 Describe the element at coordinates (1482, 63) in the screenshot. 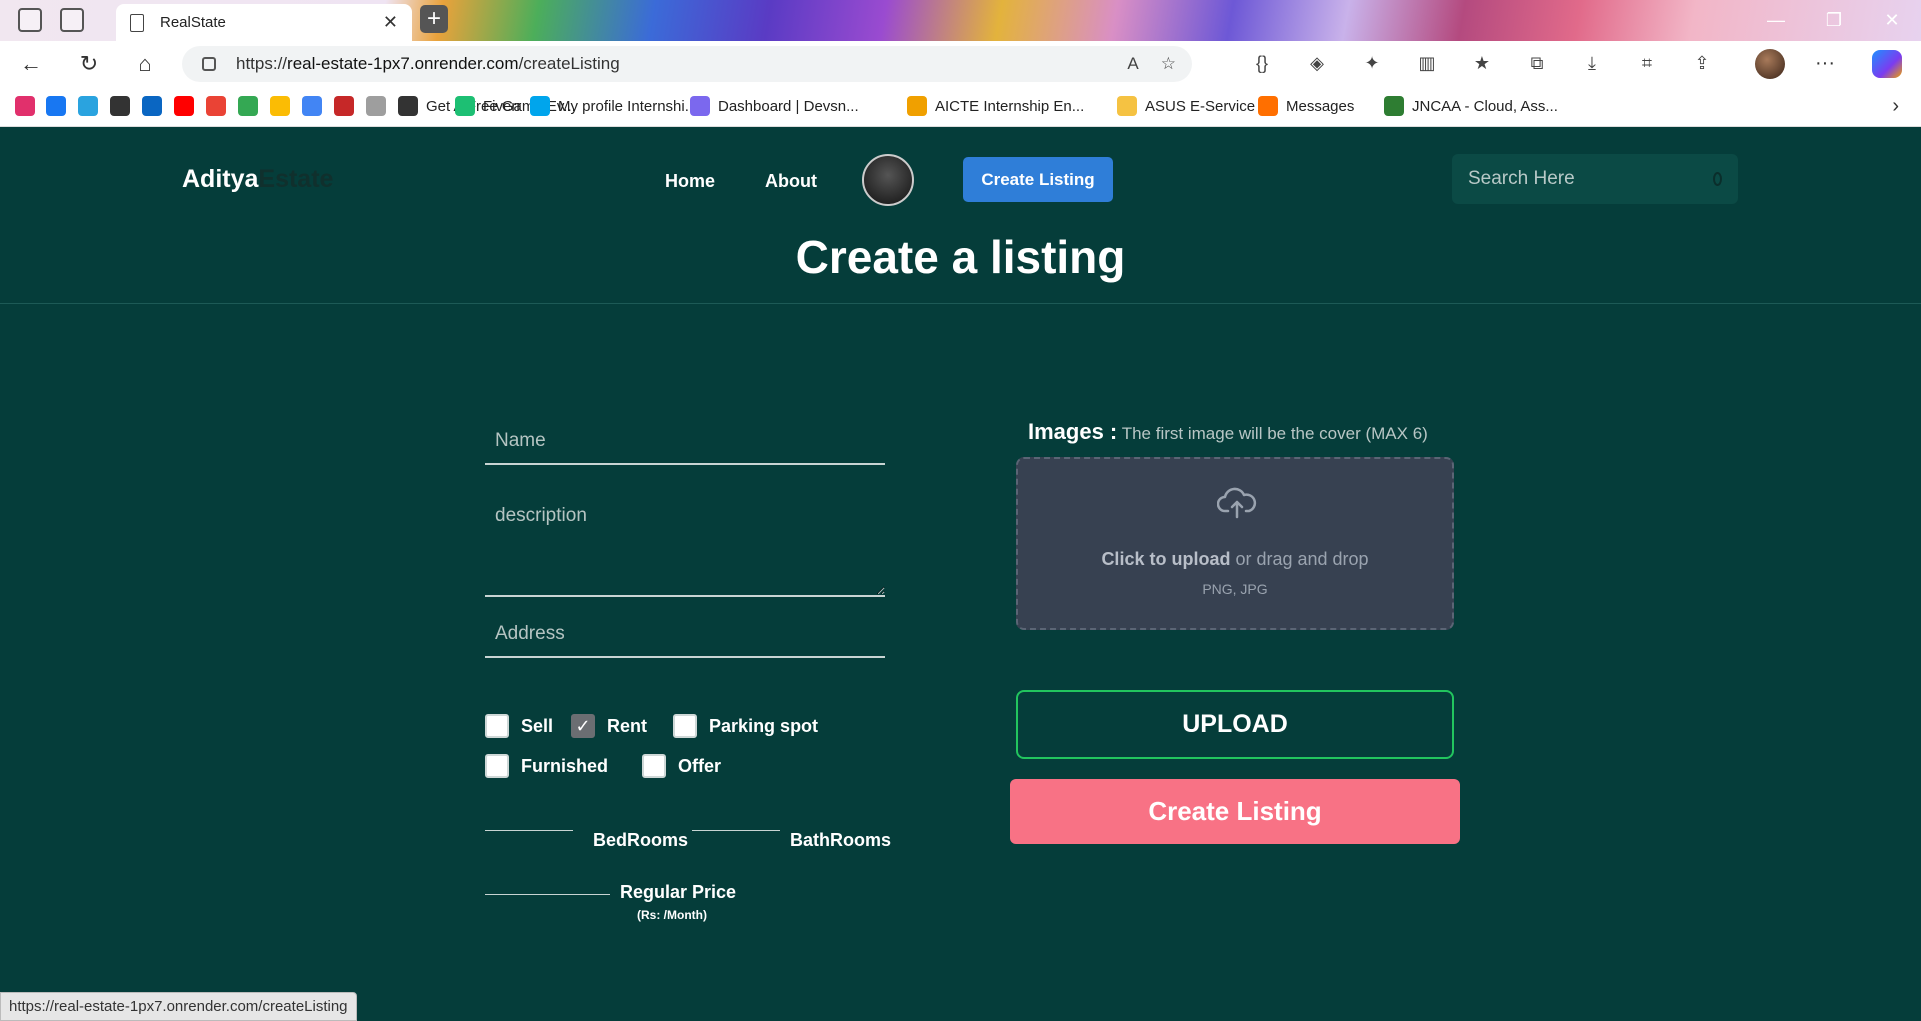

I see `favorites-icon: ★` at that location.